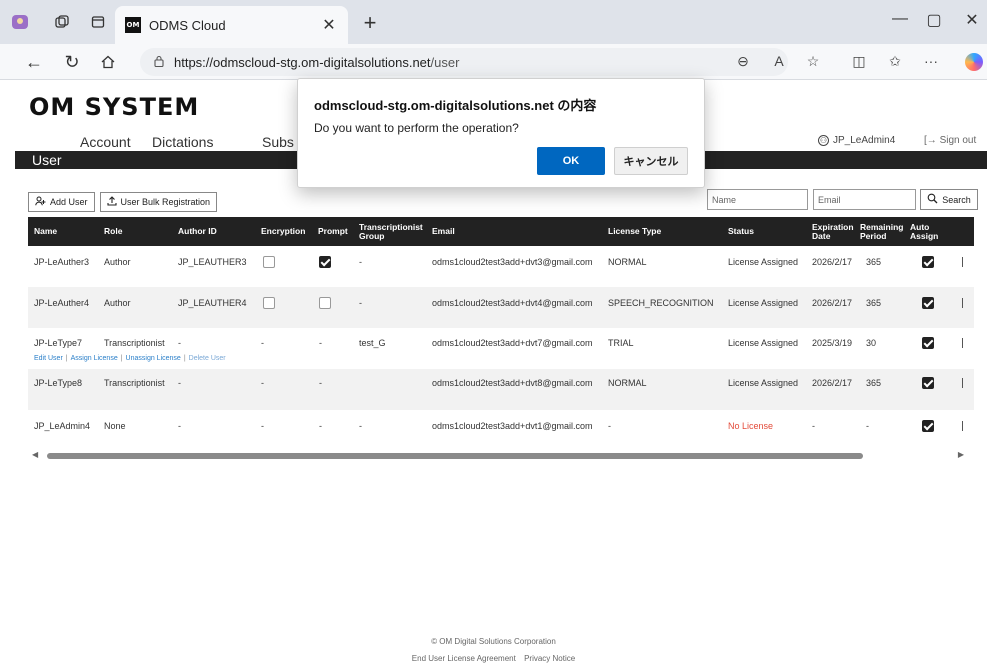  I want to click on close-window-icon: ✕, so click(972, 20).